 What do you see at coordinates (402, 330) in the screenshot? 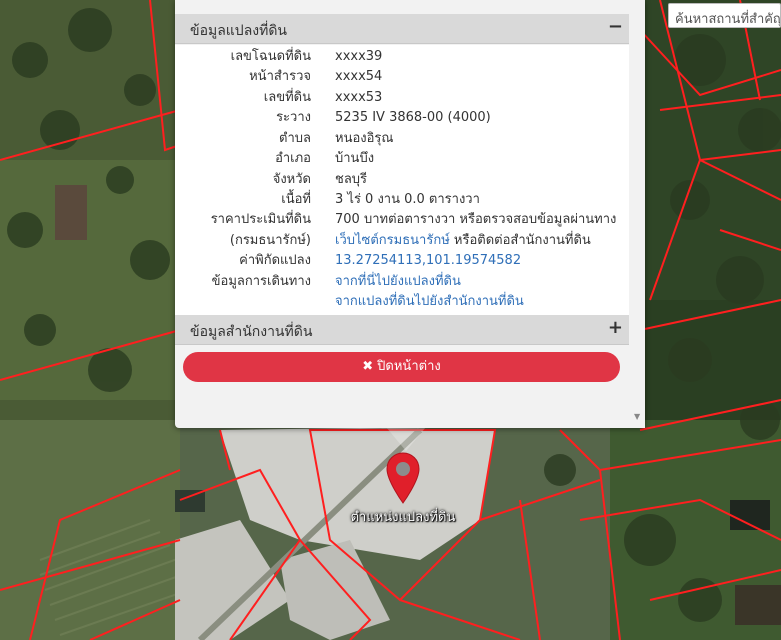
I see `land-office-header: ข้อมูลสำนักงานที่ดิน +` at bounding box center [402, 330].